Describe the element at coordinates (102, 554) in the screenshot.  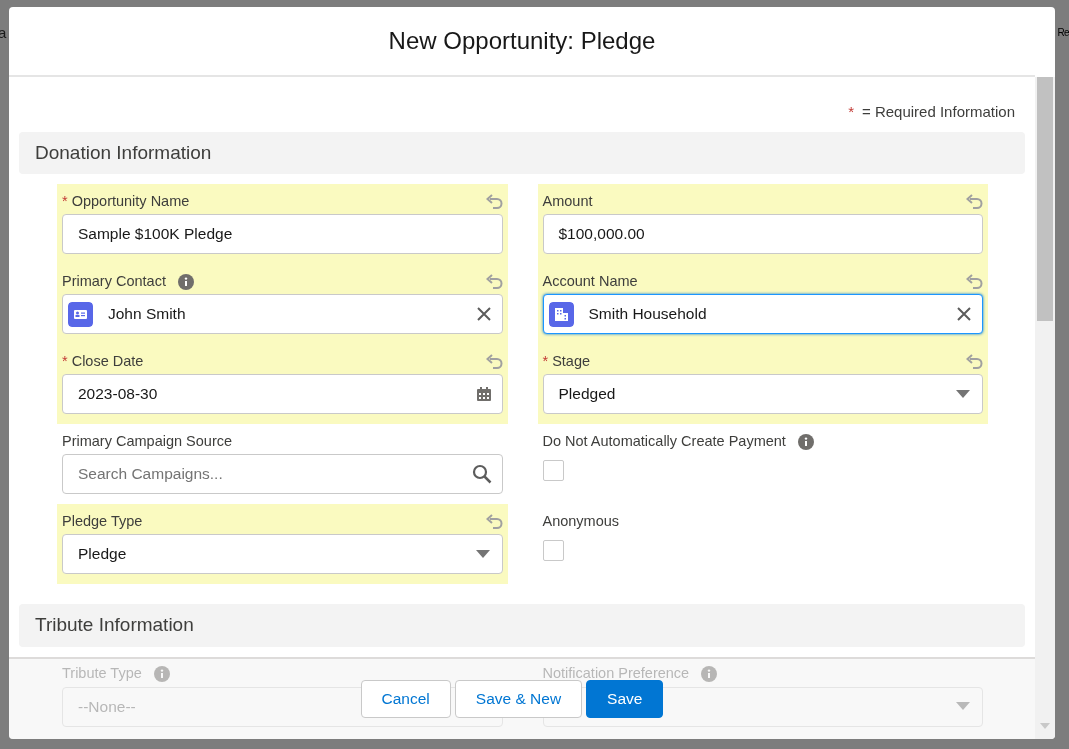
I see `field-value: Pledge` at that location.